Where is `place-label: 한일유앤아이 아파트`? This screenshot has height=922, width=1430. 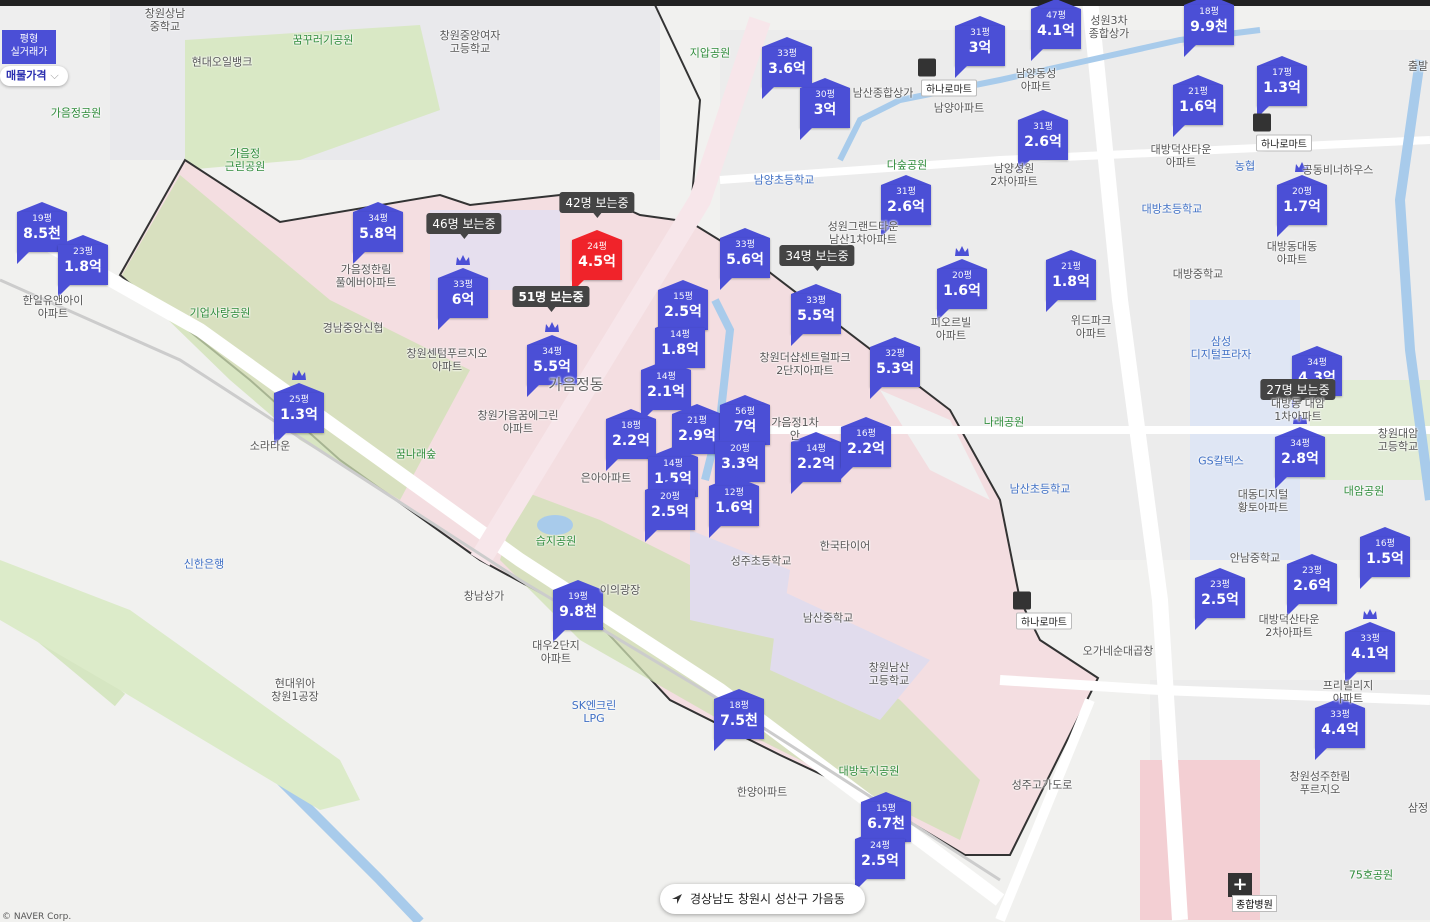 place-label: 한일유앤아이 아파트 is located at coordinates (53, 307).